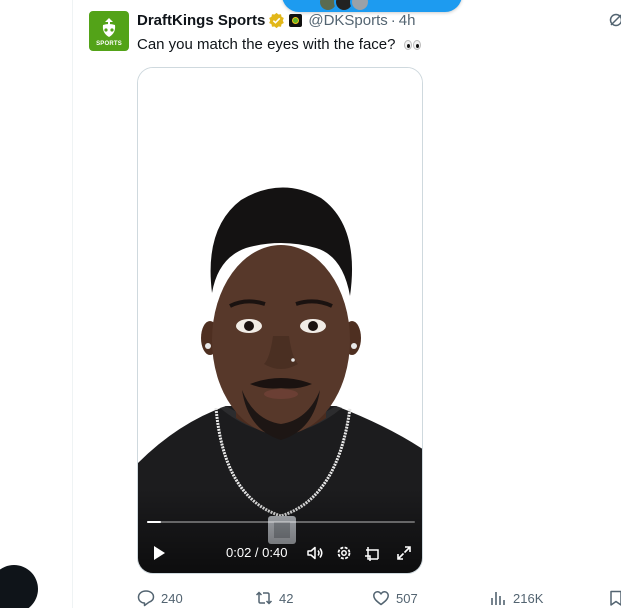 This screenshot has height=608, width=621. What do you see at coordinates (266, 44) in the screenshot?
I see `tweet-text-content: Can you match the eyes with the face?` at bounding box center [266, 44].